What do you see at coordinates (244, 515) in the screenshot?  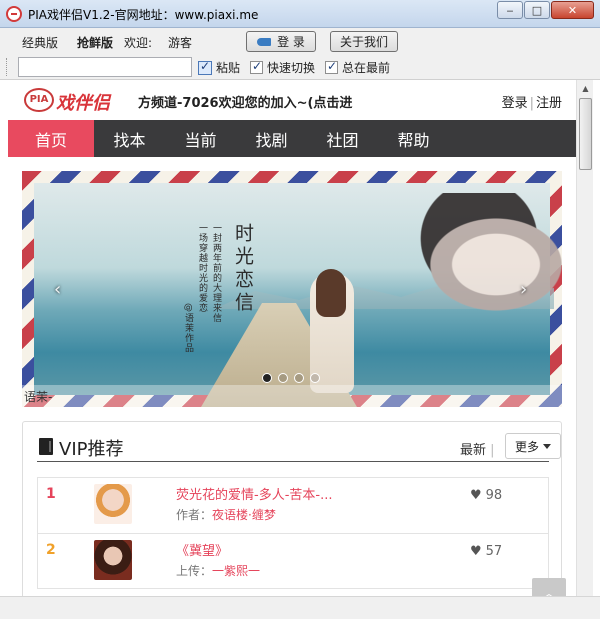 I see `author-link: 夜语楼·缠梦` at bounding box center [244, 515].